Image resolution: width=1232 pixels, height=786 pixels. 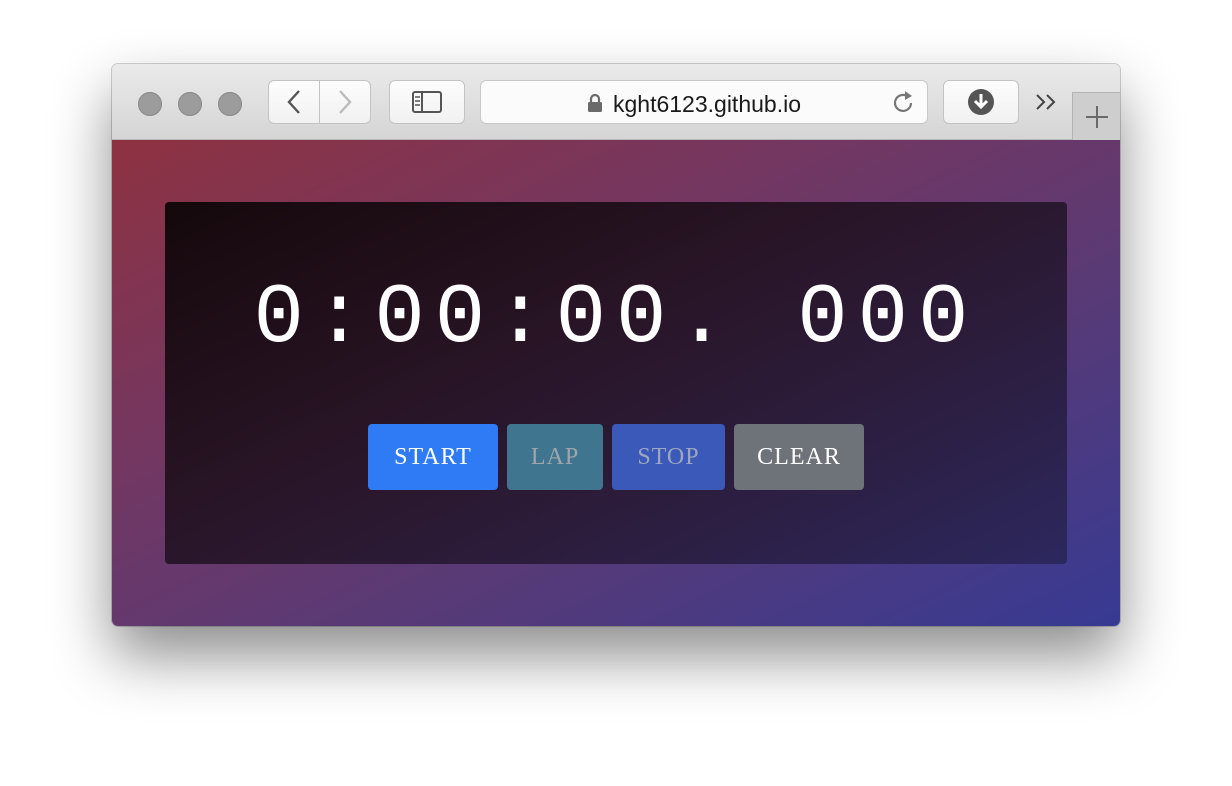 I want to click on download-icon, so click(x=981, y=102).